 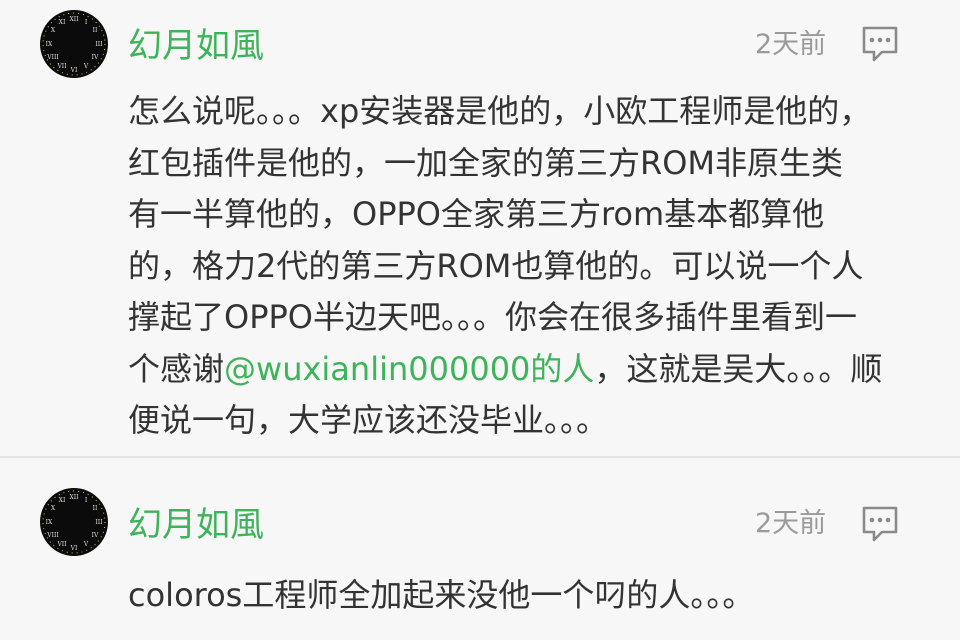 I want to click on comment-line: 的，格力2代的第三方ROM也算他的。可以说一个人, so click(x=496, y=265).